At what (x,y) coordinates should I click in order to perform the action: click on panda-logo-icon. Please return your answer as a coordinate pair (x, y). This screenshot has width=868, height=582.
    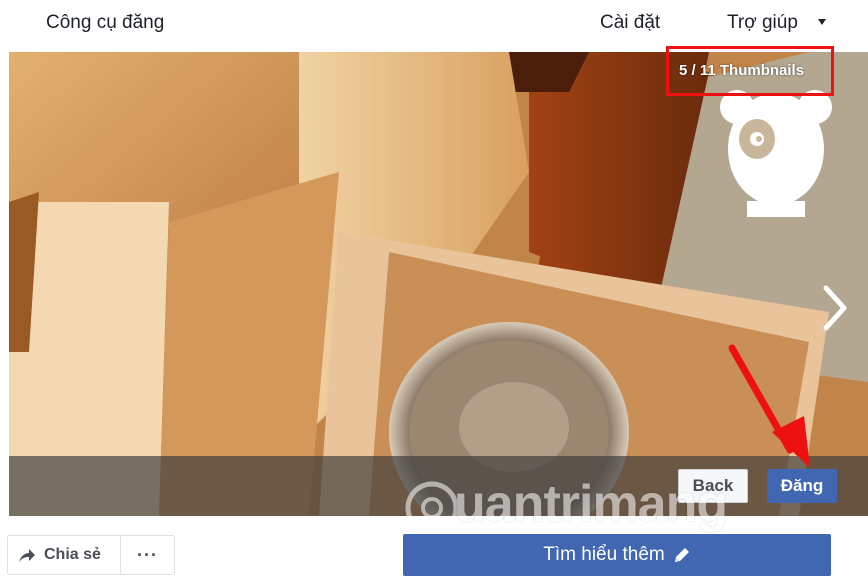
    Looking at the image, I should click on (776, 153).